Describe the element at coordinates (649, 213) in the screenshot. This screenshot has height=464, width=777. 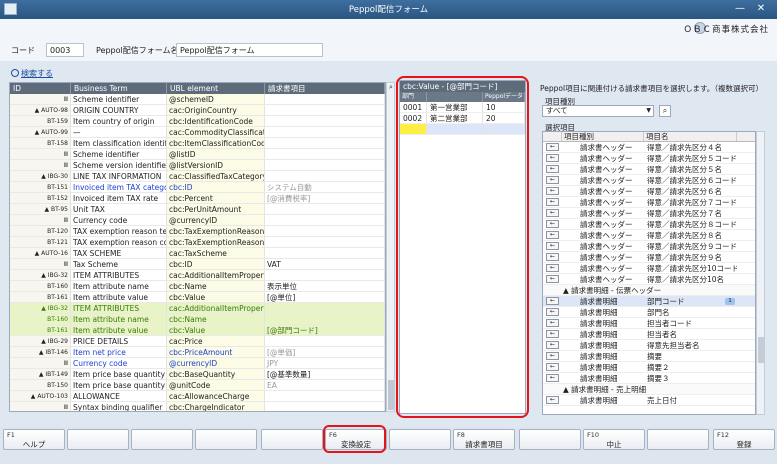
I see `list-item: ← 請求書ヘッダー 得意／請求先区分７名` at that location.